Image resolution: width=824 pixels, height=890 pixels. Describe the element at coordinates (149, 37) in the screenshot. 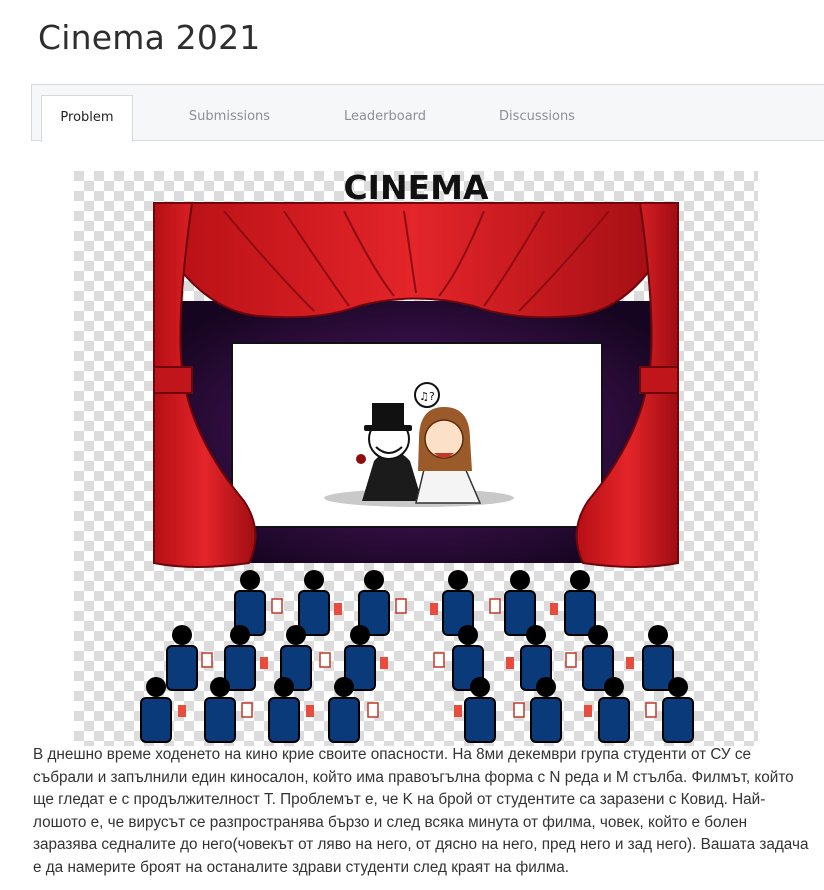

I see `page-title: Cinema 2021` at that location.